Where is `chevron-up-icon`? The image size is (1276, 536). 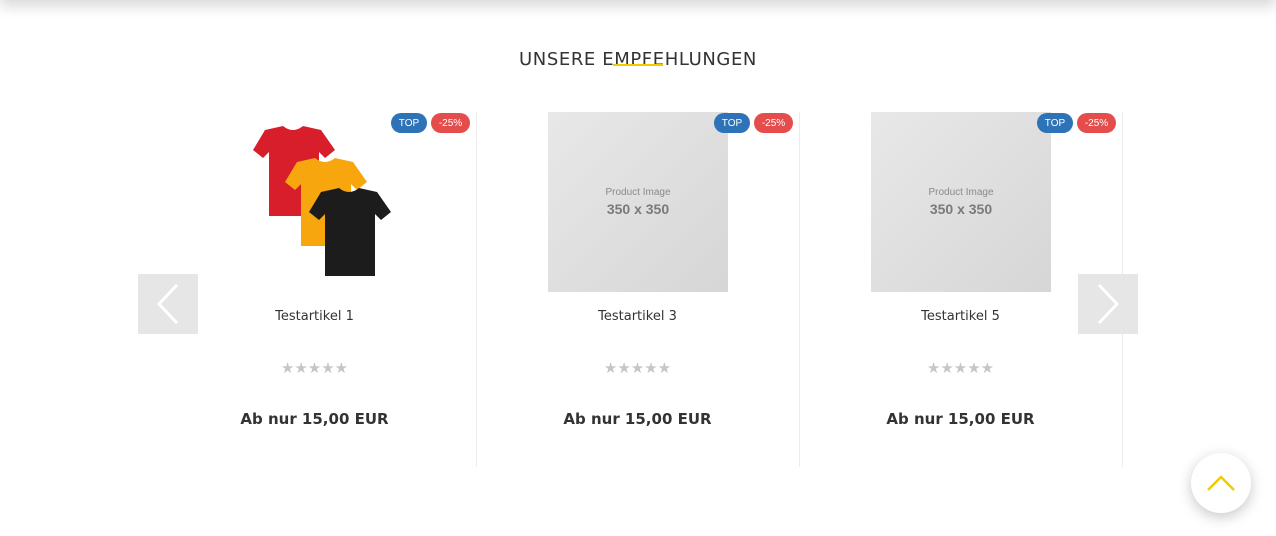
chevron-up-icon is located at coordinates (1221, 483).